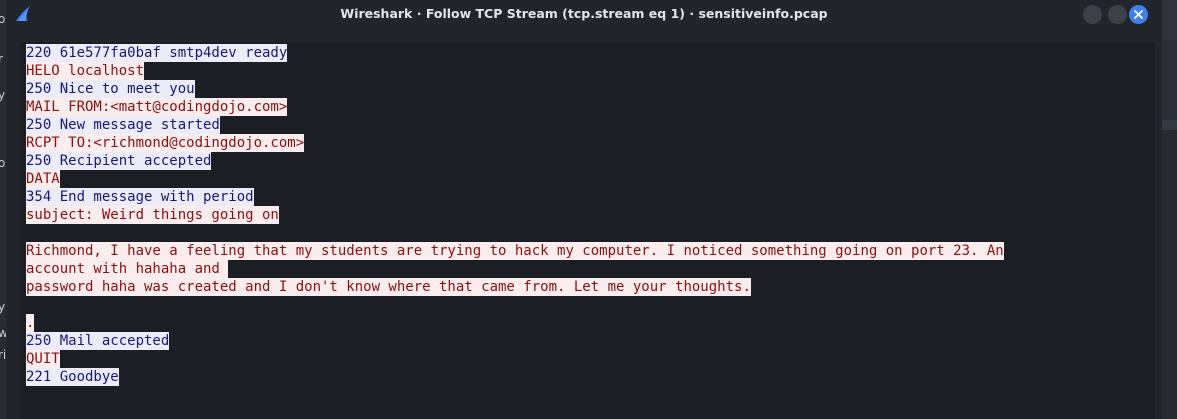 The height and width of the screenshot is (419, 1177). What do you see at coordinates (157, 107) in the screenshot?
I see `stream-line-text: MAIL FROM:<matt@codingdojo.com>` at bounding box center [157, 107].